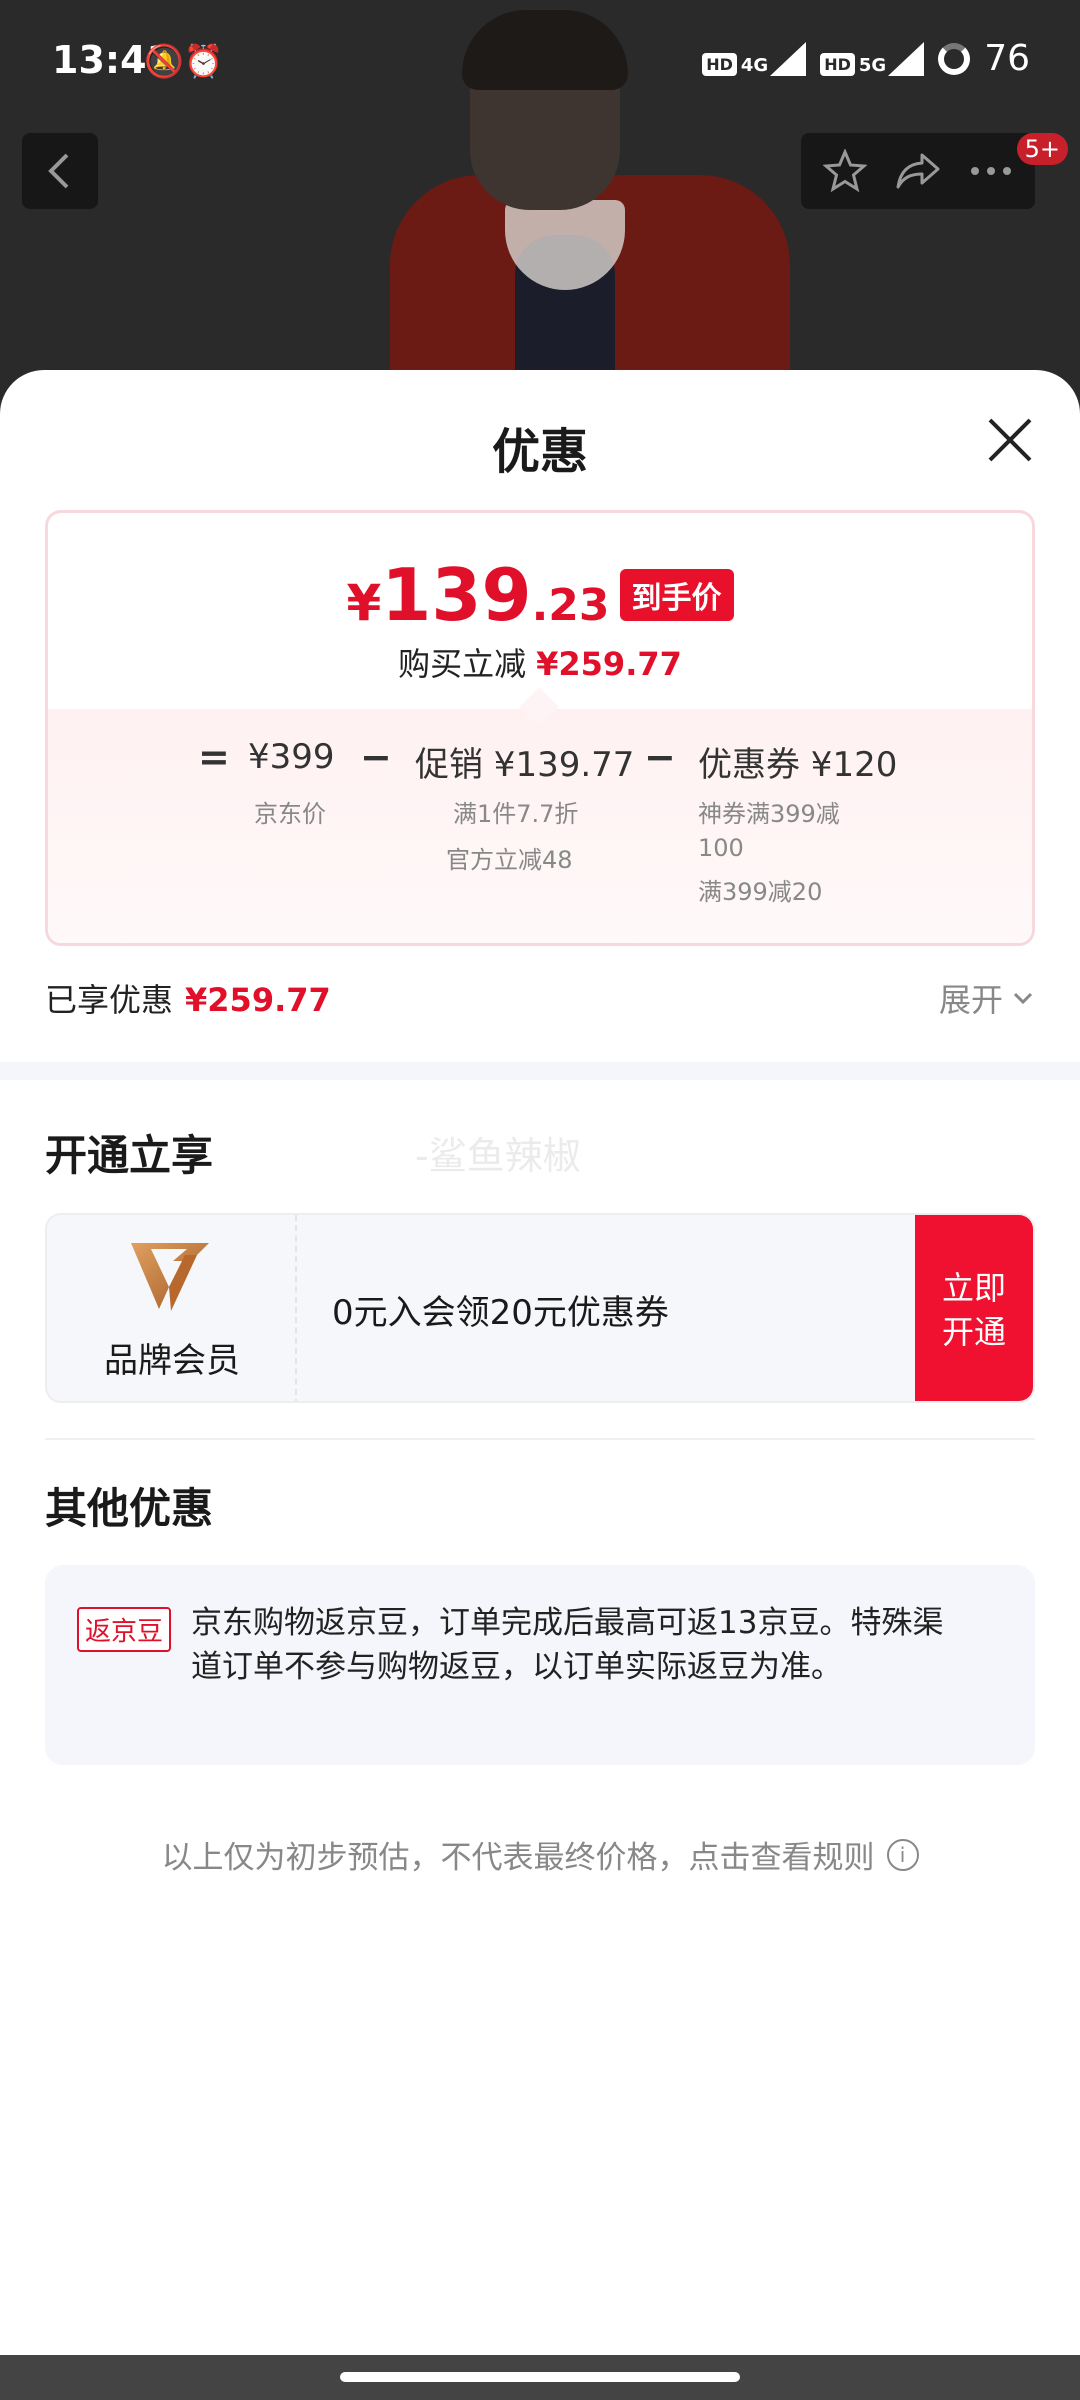 Image resolution: width=1080 pixels, height=2400 pixels. I want to click on sim1-signal-icon: HD 4G, so click(754, 58).